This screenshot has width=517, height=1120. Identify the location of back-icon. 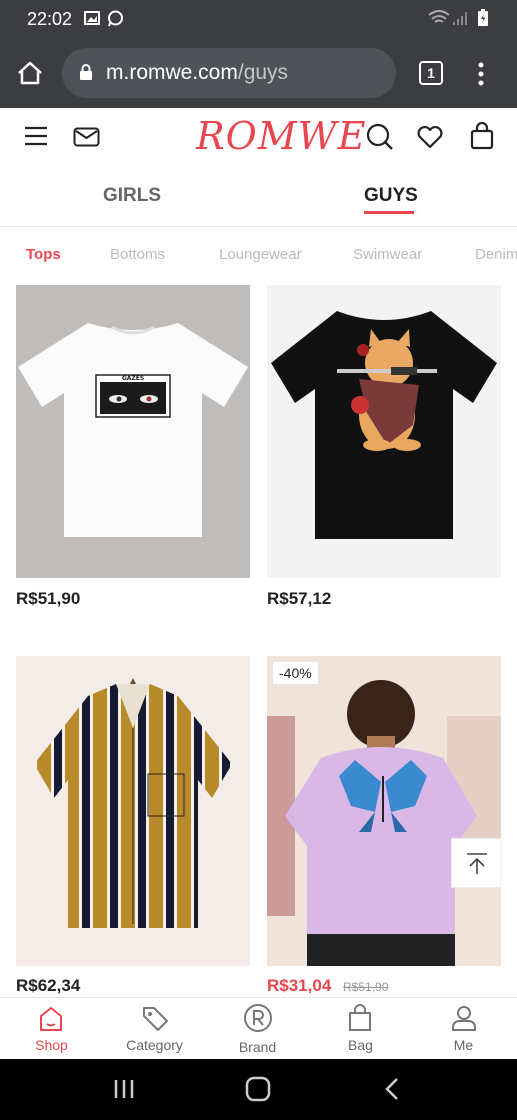
(392, 1089).